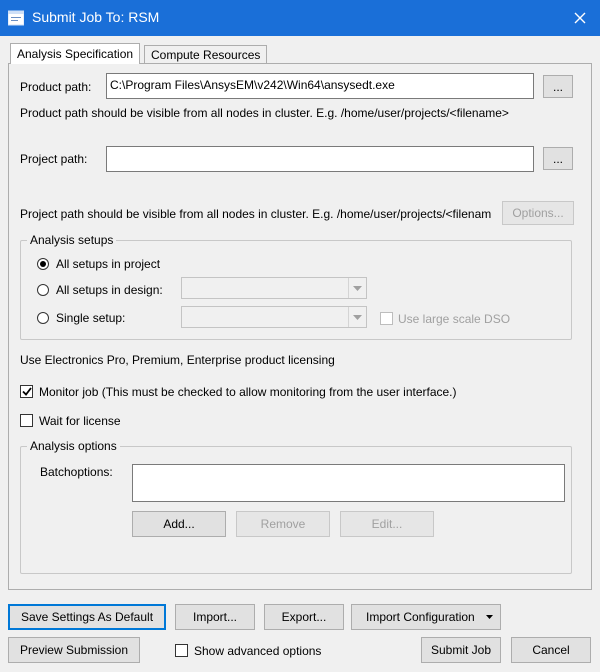  I want to click on all-setups-in-design-label: All setups in design:, so click(109, 290).